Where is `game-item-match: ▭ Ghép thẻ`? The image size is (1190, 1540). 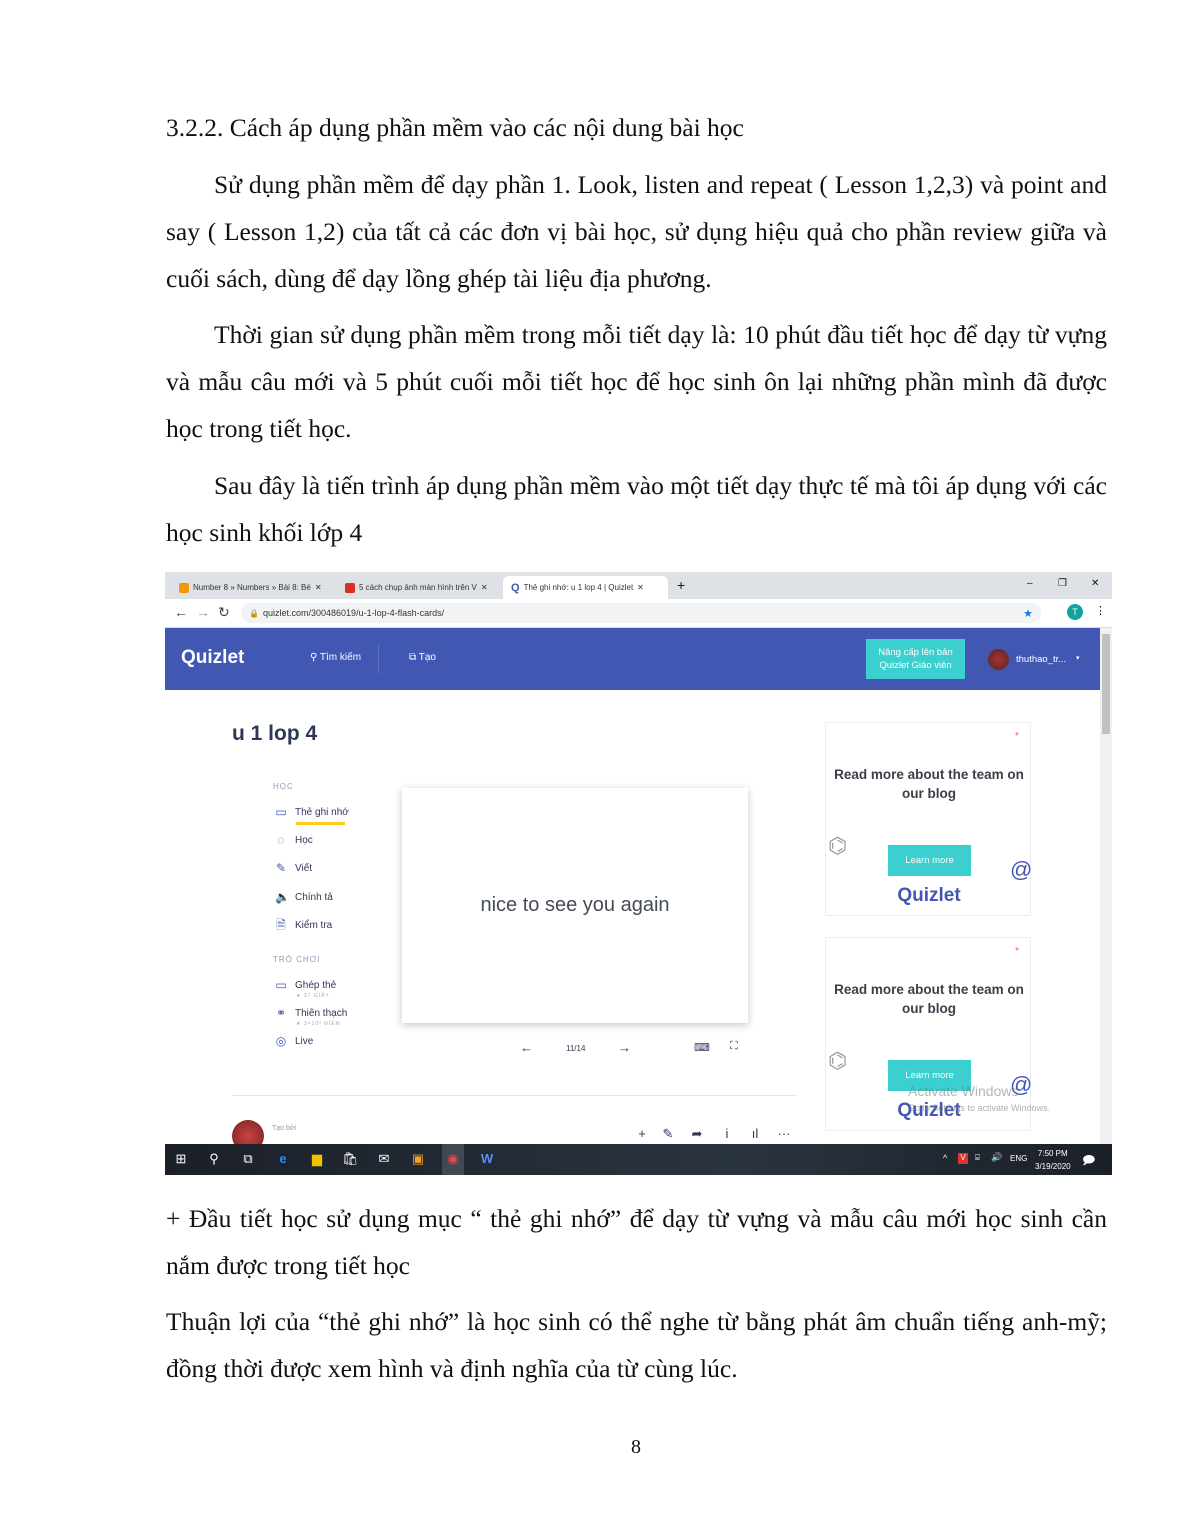 game-item-match: ▭ Ghép thẻ is located at coordinates (305, 985).